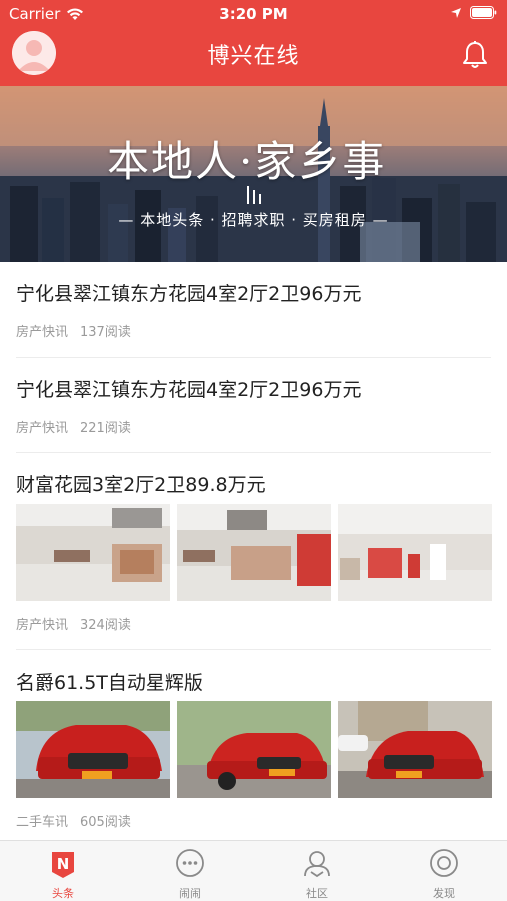  Describe the element at coordinates (444, 863) in the screenshot. I see `discover-icon` at that location.